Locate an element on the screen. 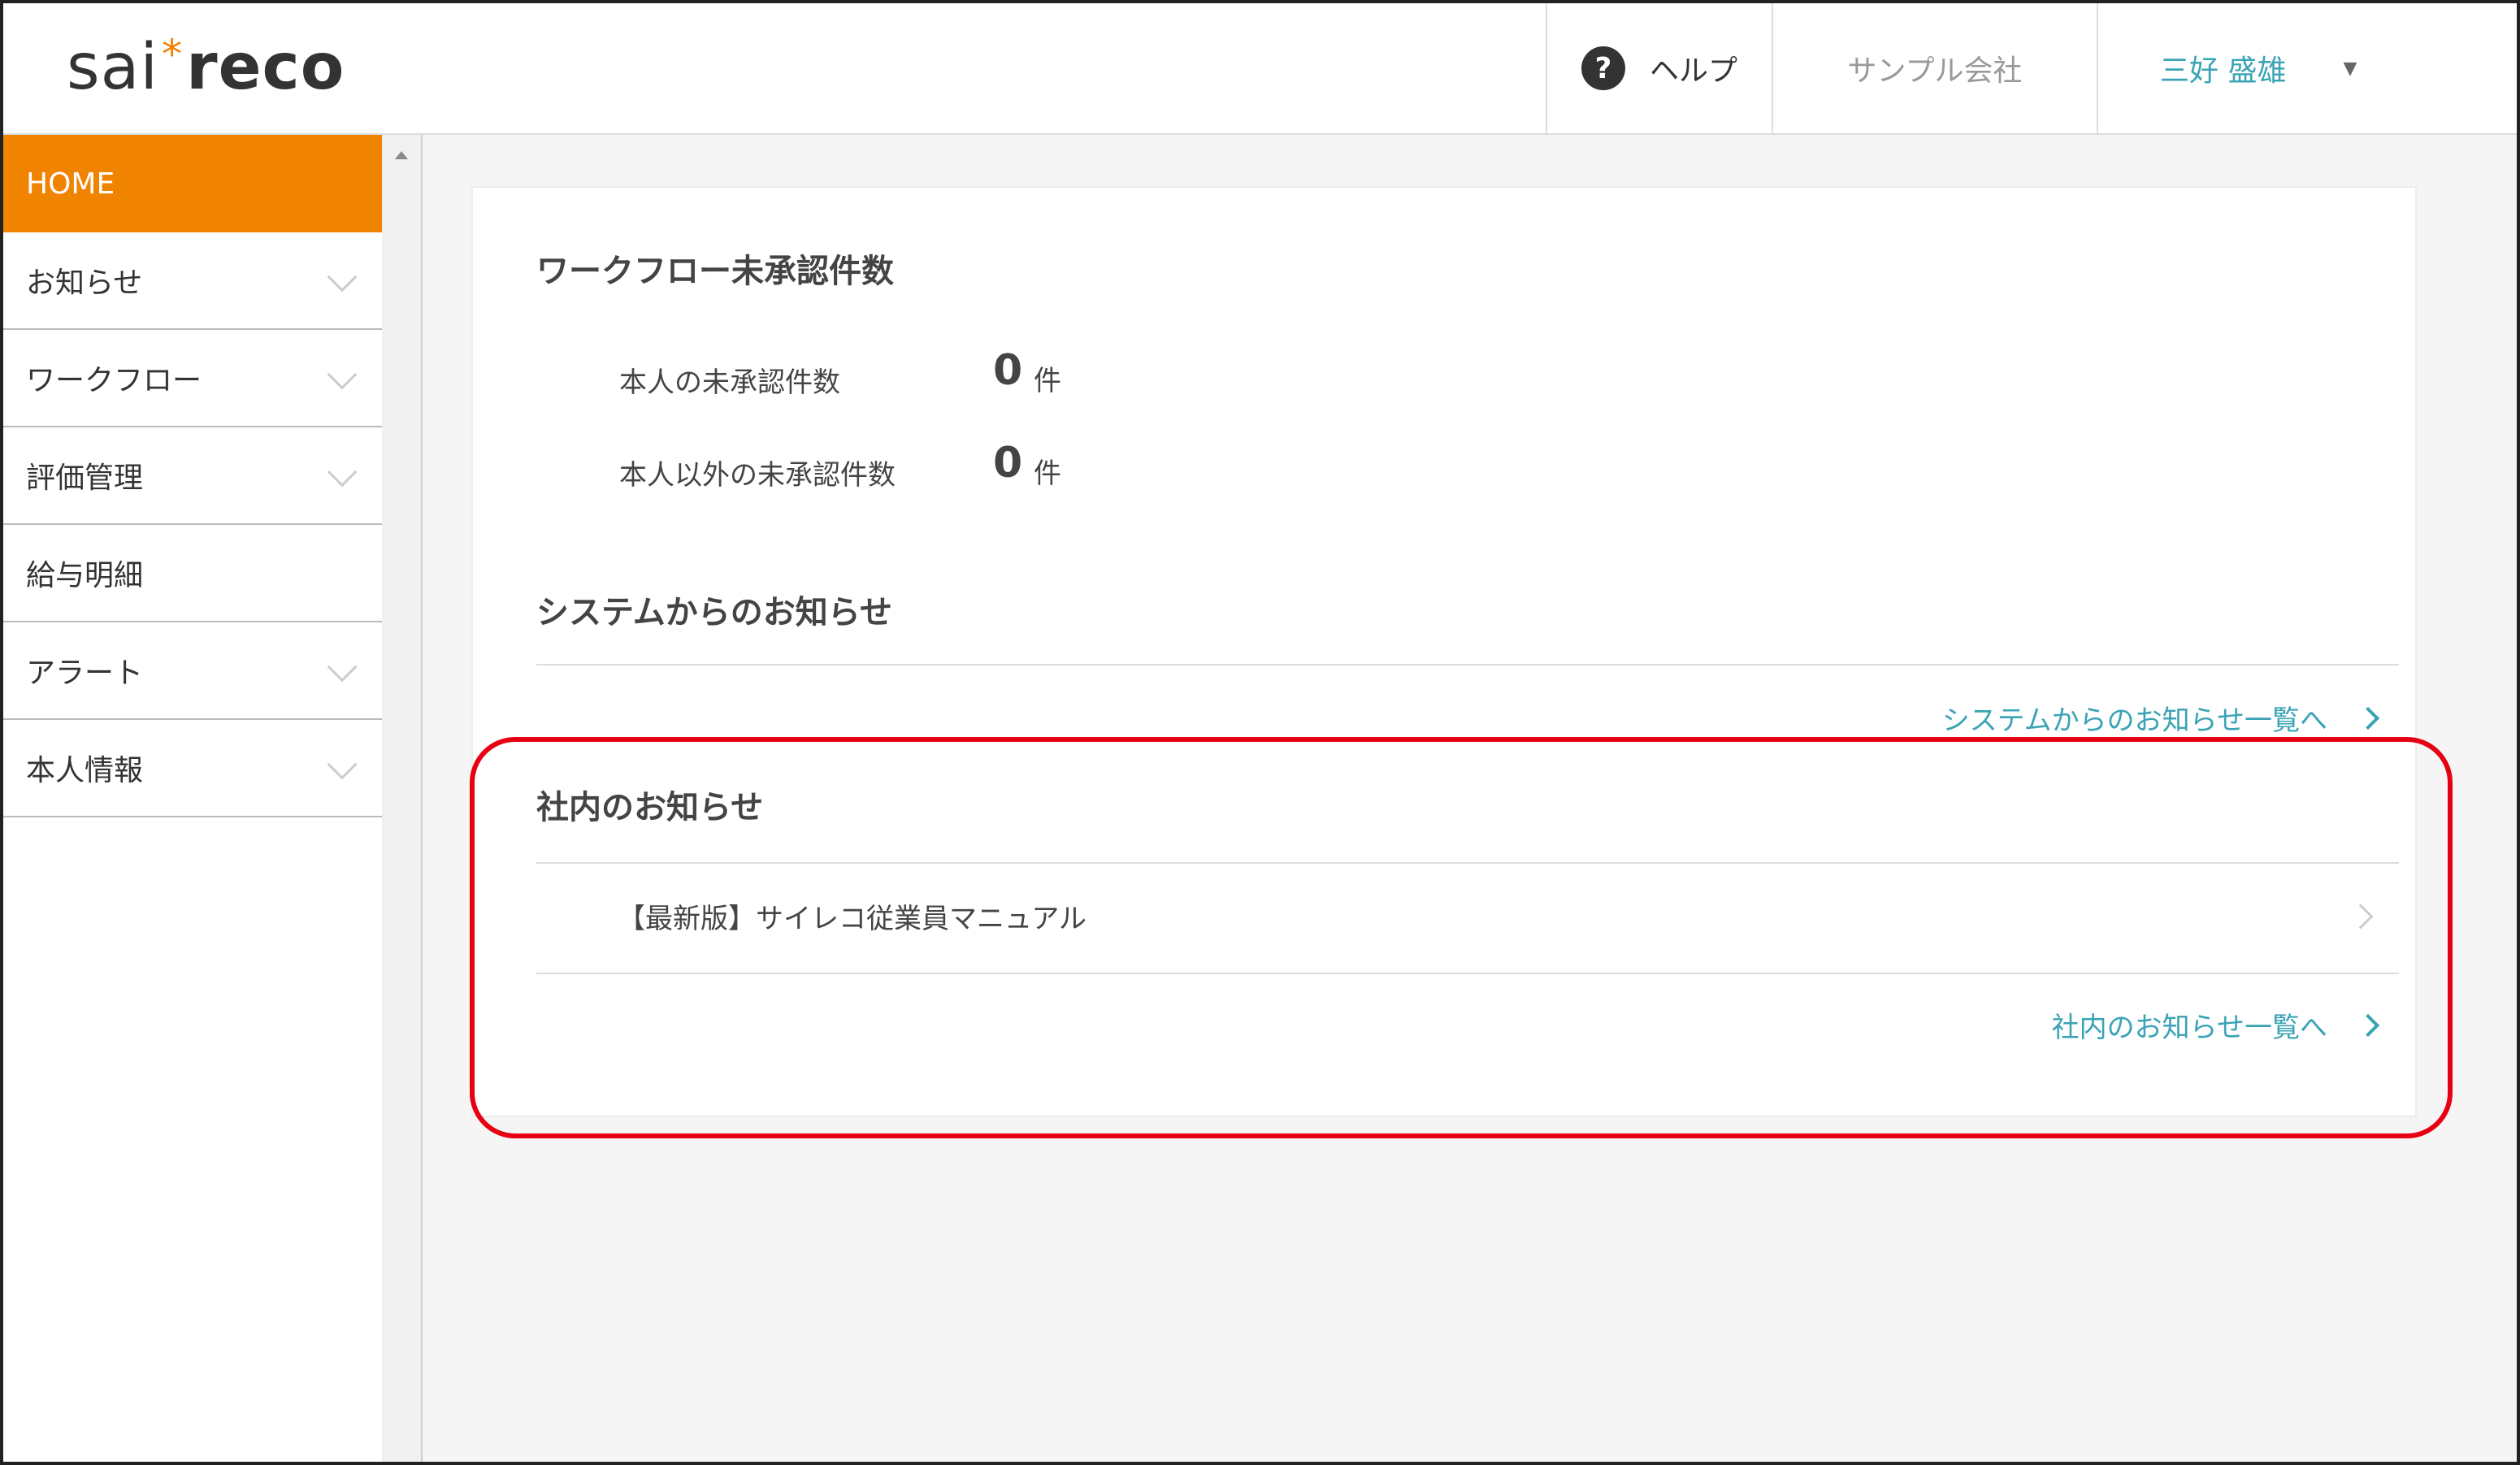  help-icon: ? is located at coordinates (1603, 68).